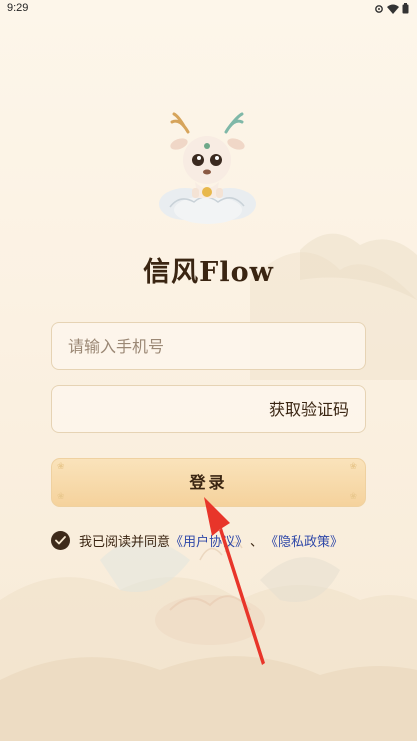  What do you see at coordinates (209, 540) in the screenshot?
I see `user-agreement-link: 《用户协议》` at bounding box center [209, 540].